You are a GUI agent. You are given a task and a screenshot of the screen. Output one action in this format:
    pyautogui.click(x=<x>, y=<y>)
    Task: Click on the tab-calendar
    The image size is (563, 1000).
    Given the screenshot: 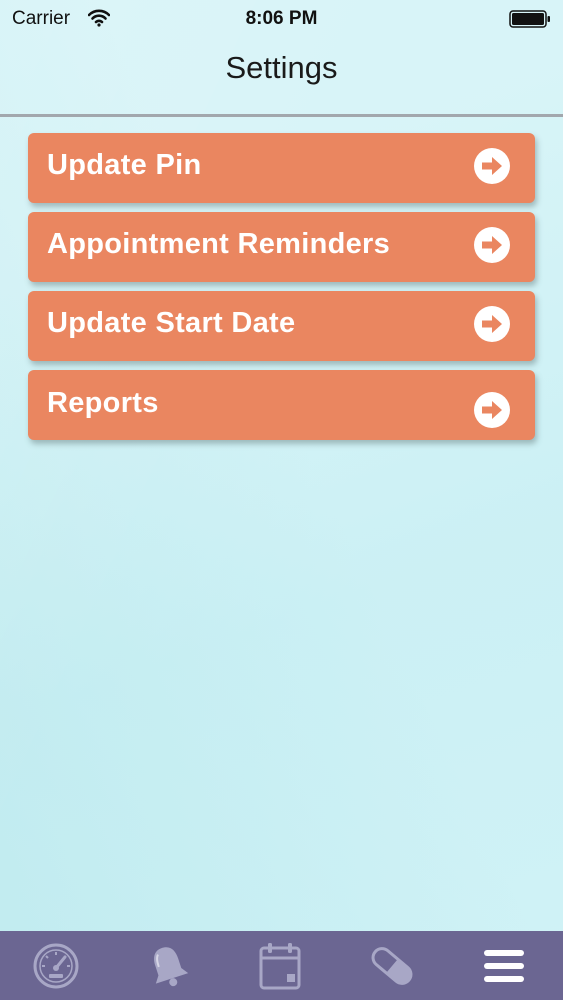 What is the action you would take?
    pyautogui.click(x=280, y=965)
    